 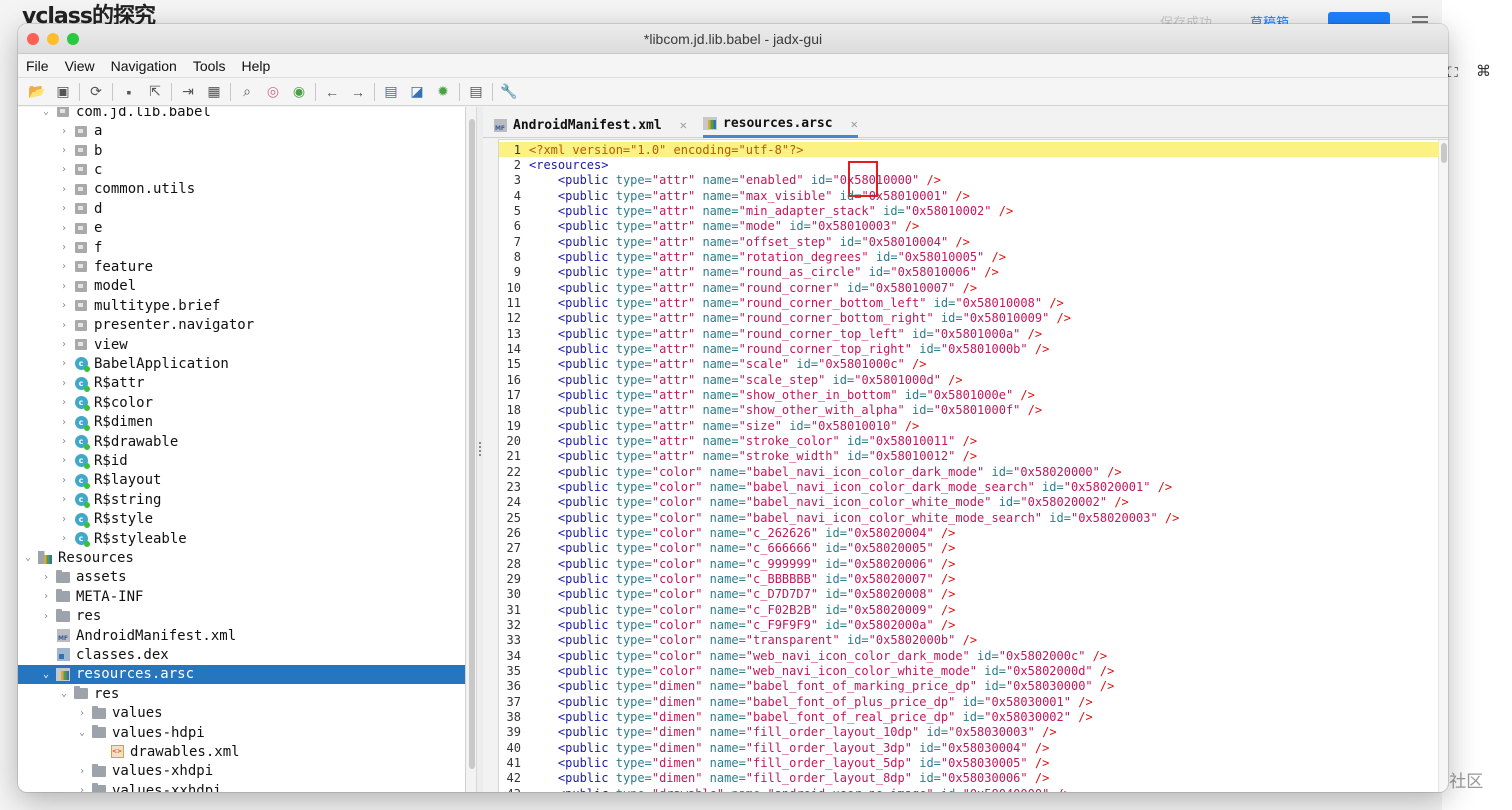 I want to click on open-icon: 📂, so click(x=37, y=92).